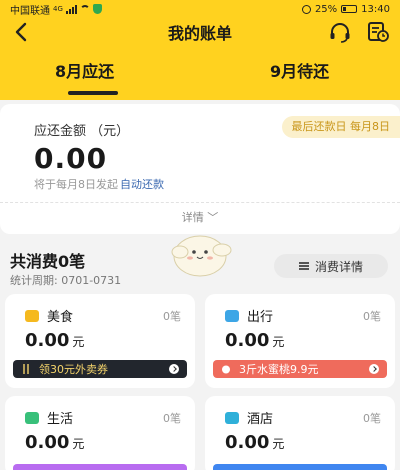 Image resolution: width=400 pixels, height=470 pixels. Describe the element at coordinates (200, 78) in the screenshot. I see `month-tabs: 8月应还 9月待还` at that location.